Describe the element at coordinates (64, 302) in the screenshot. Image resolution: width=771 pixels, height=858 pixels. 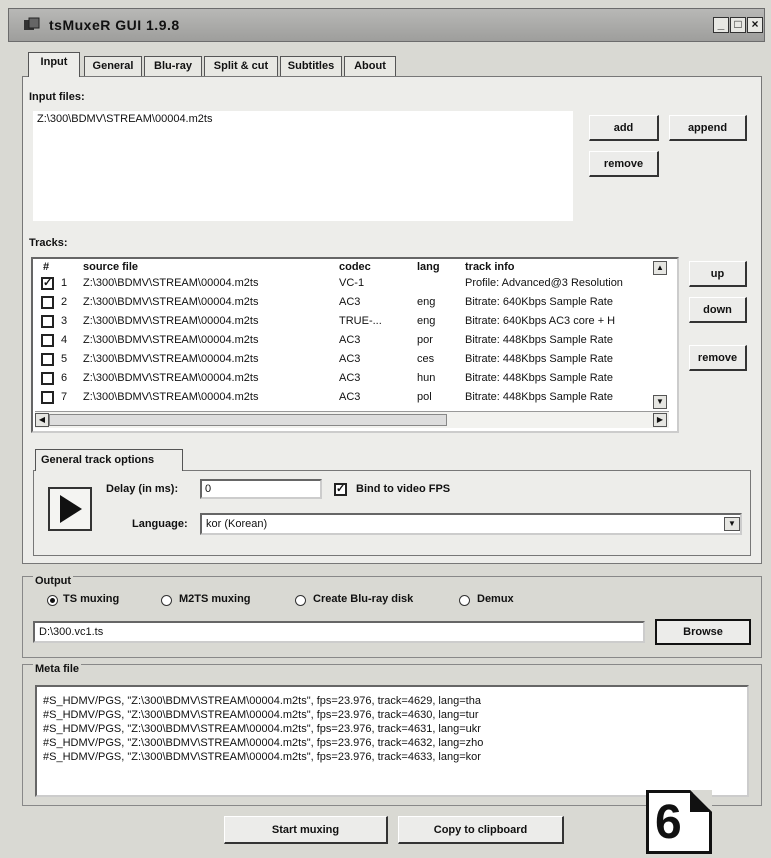
I see `track-number-cell: 2` at that location.